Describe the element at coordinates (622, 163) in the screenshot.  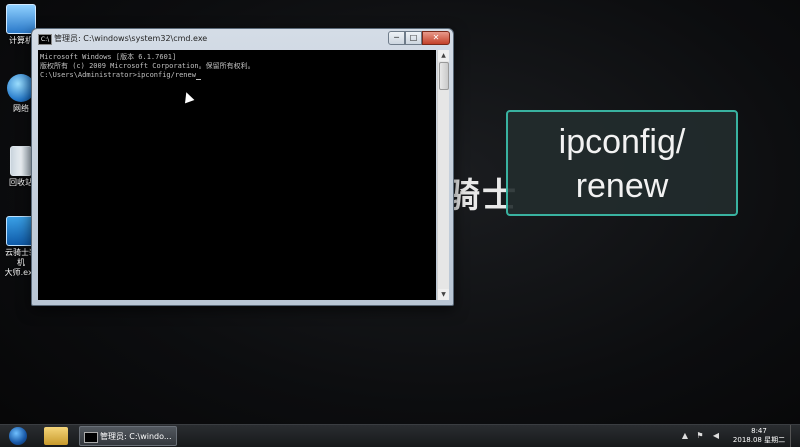
I see `command-caption: ipconfig/ renew` at that location.